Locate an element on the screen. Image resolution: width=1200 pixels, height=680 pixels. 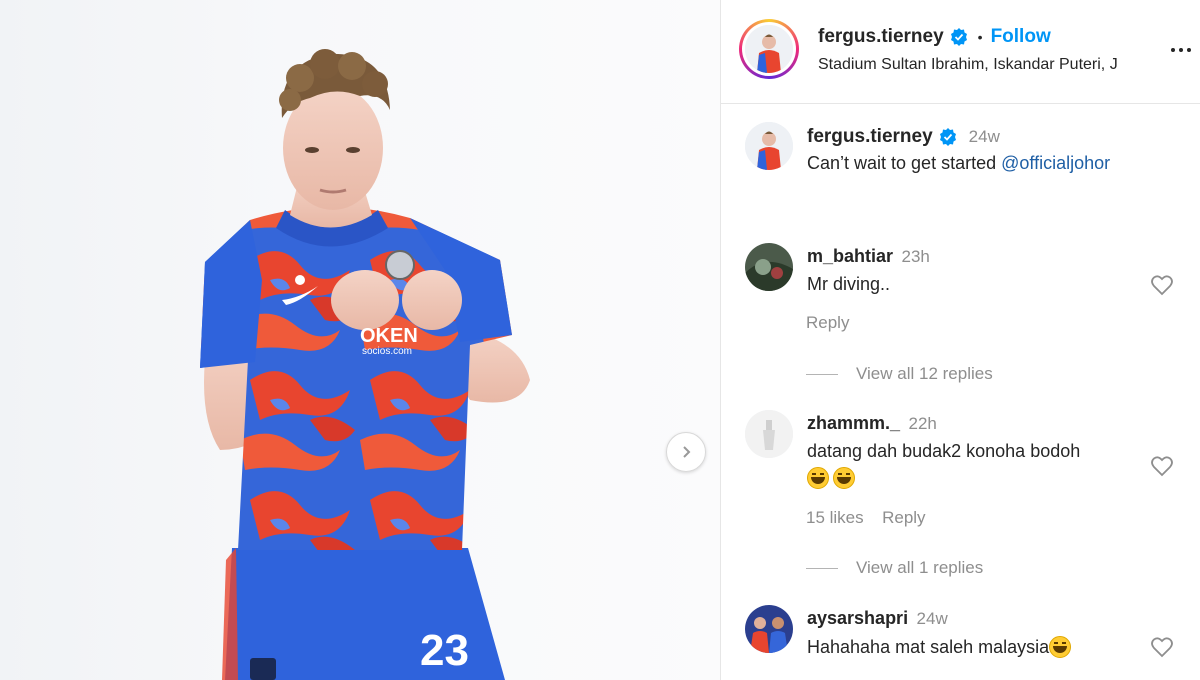
comment-text: datang dah budak2 konoha bodoh is located at coordinates (944, 451).